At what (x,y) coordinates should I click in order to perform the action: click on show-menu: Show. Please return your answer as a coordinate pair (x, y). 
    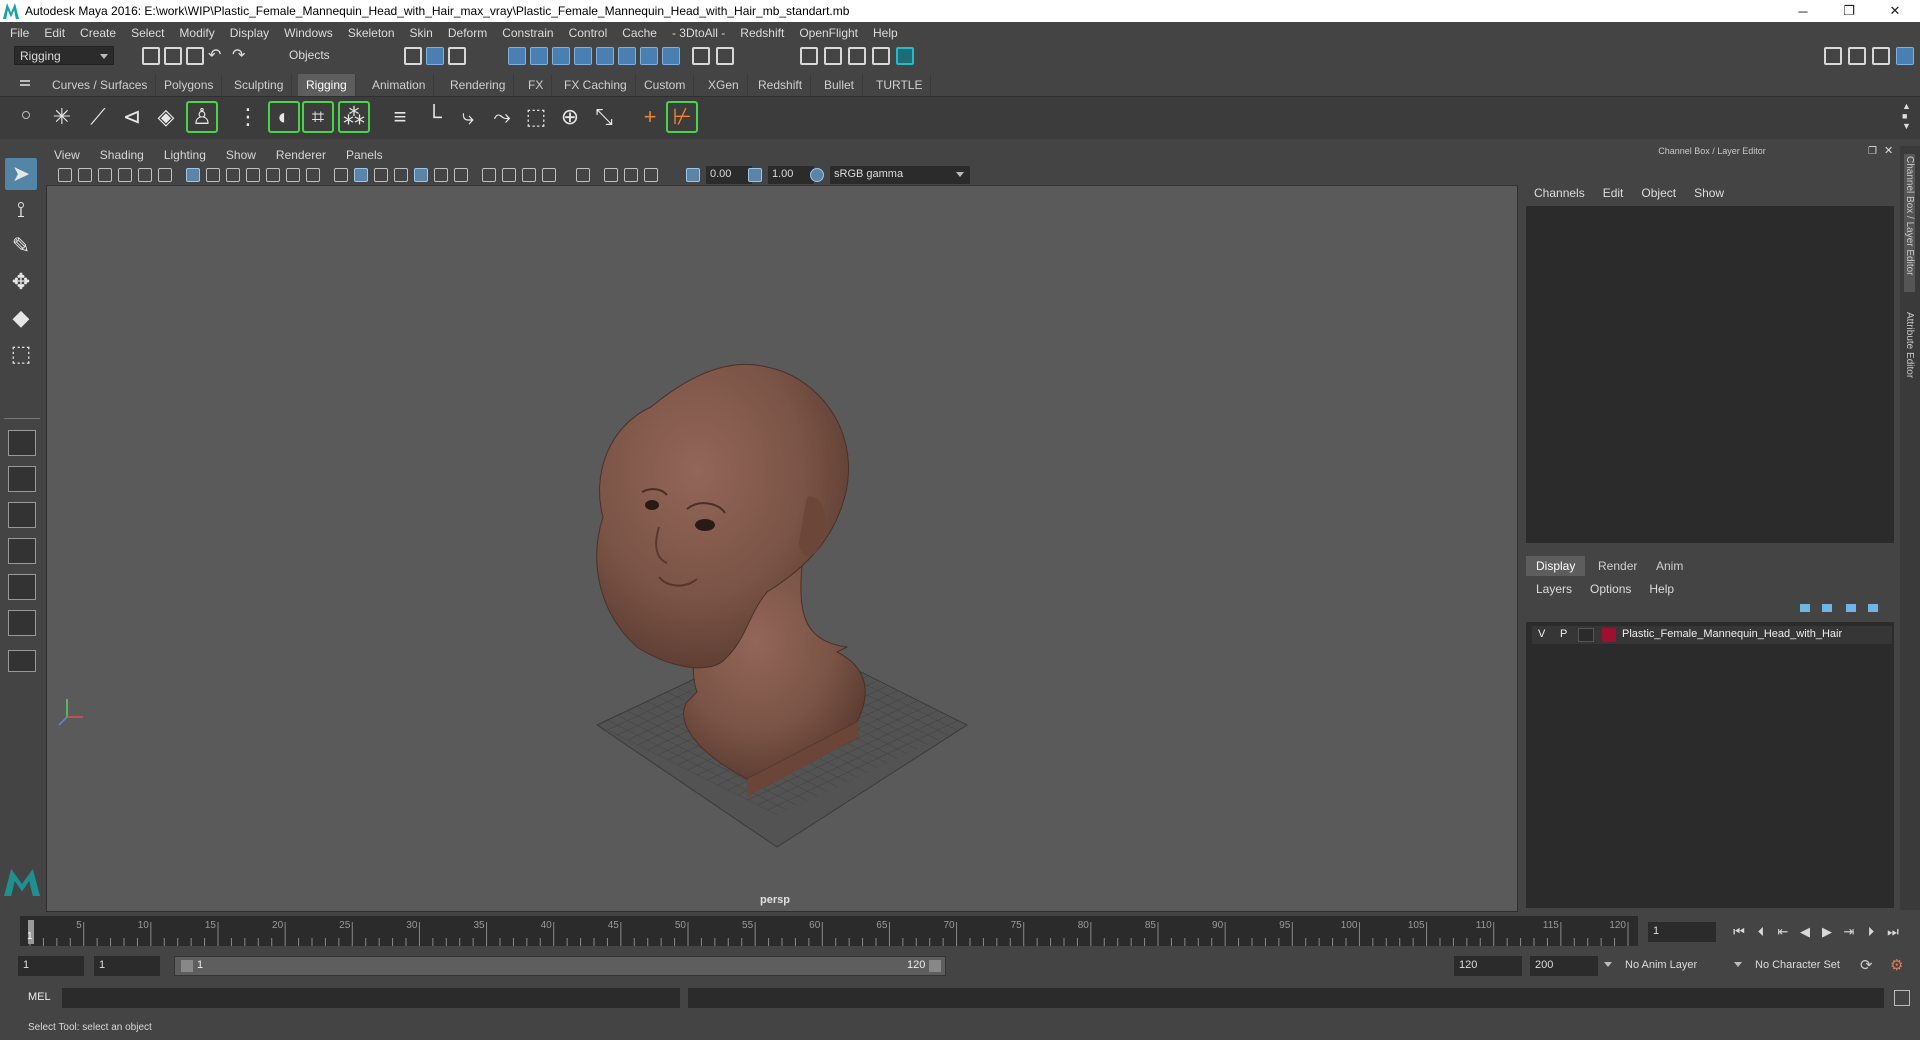
    Looking at the image, I should click on (1709, 194).